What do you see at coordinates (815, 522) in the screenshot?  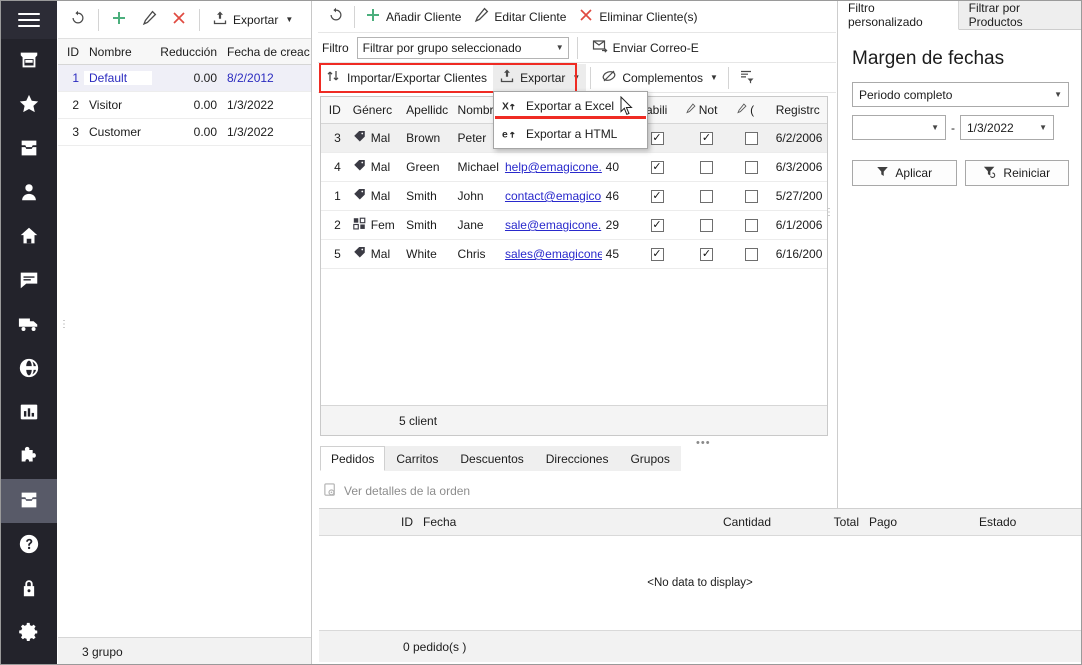 I see `column-header-total: Total` at bounding box center [815, 522].